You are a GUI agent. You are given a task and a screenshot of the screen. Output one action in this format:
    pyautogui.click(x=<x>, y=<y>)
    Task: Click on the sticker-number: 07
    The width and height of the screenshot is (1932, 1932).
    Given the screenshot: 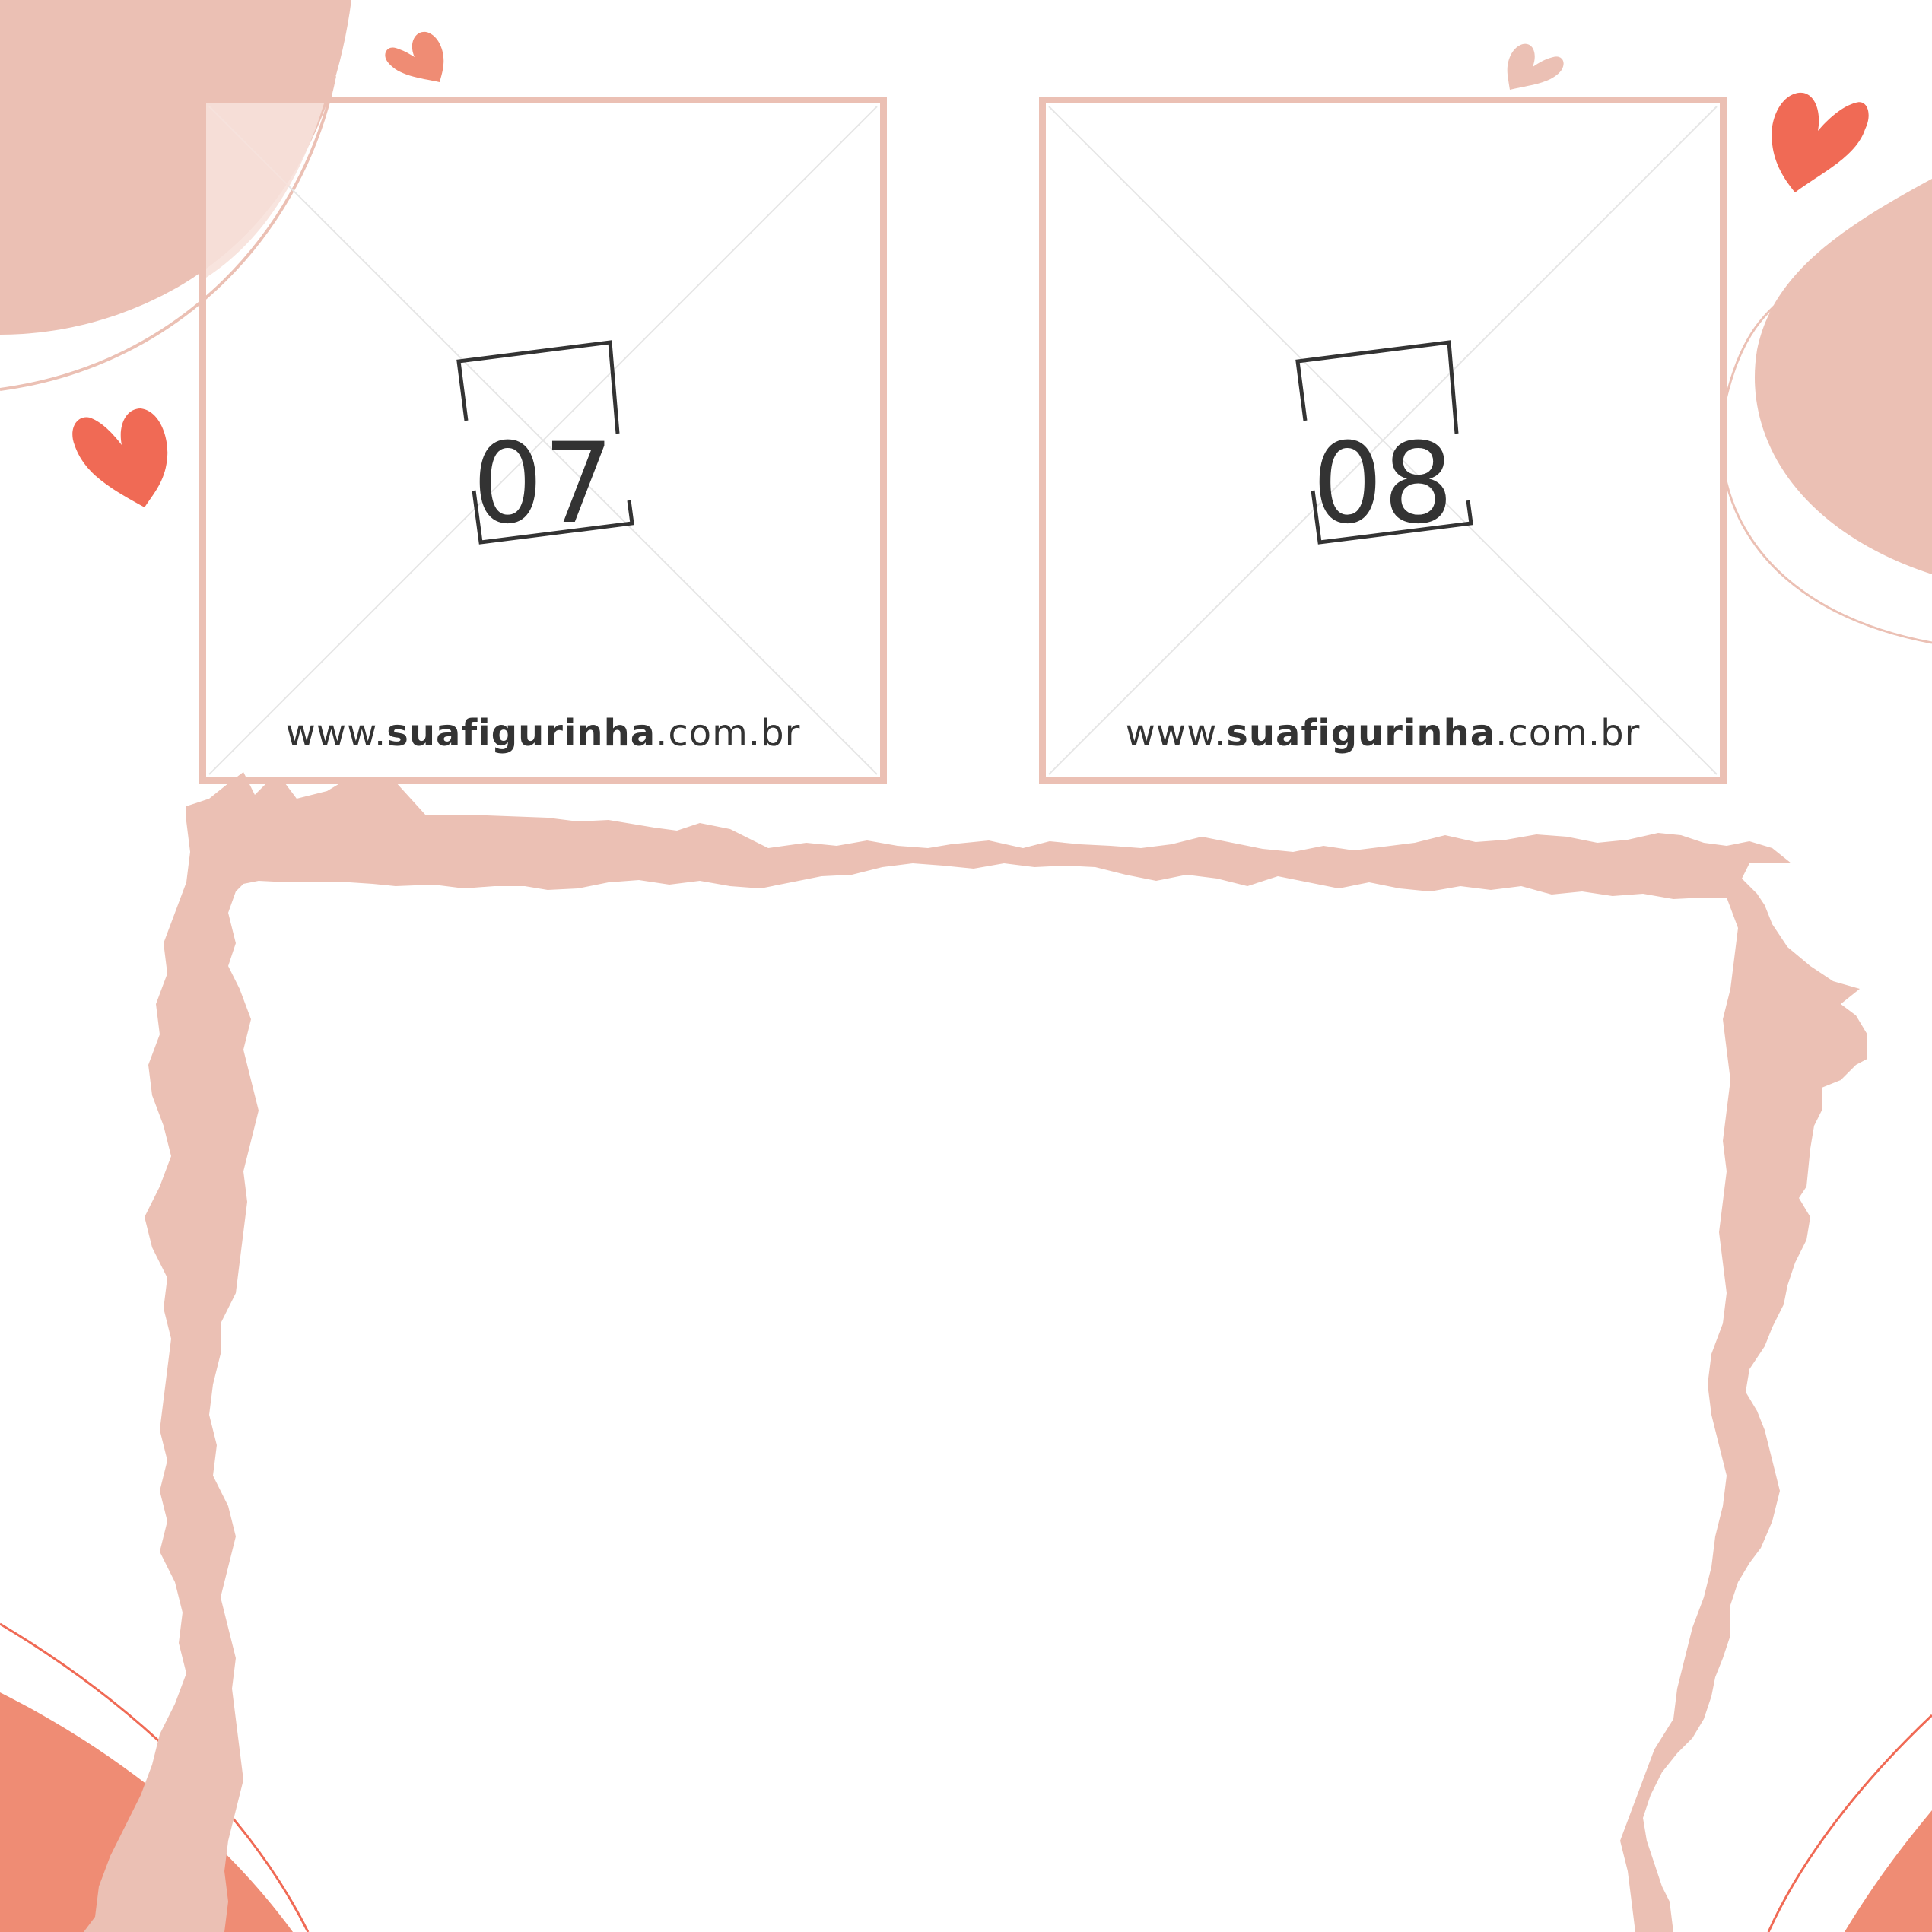 What is the action you would take?
    pyautogui.click(x=543, y=483)
    